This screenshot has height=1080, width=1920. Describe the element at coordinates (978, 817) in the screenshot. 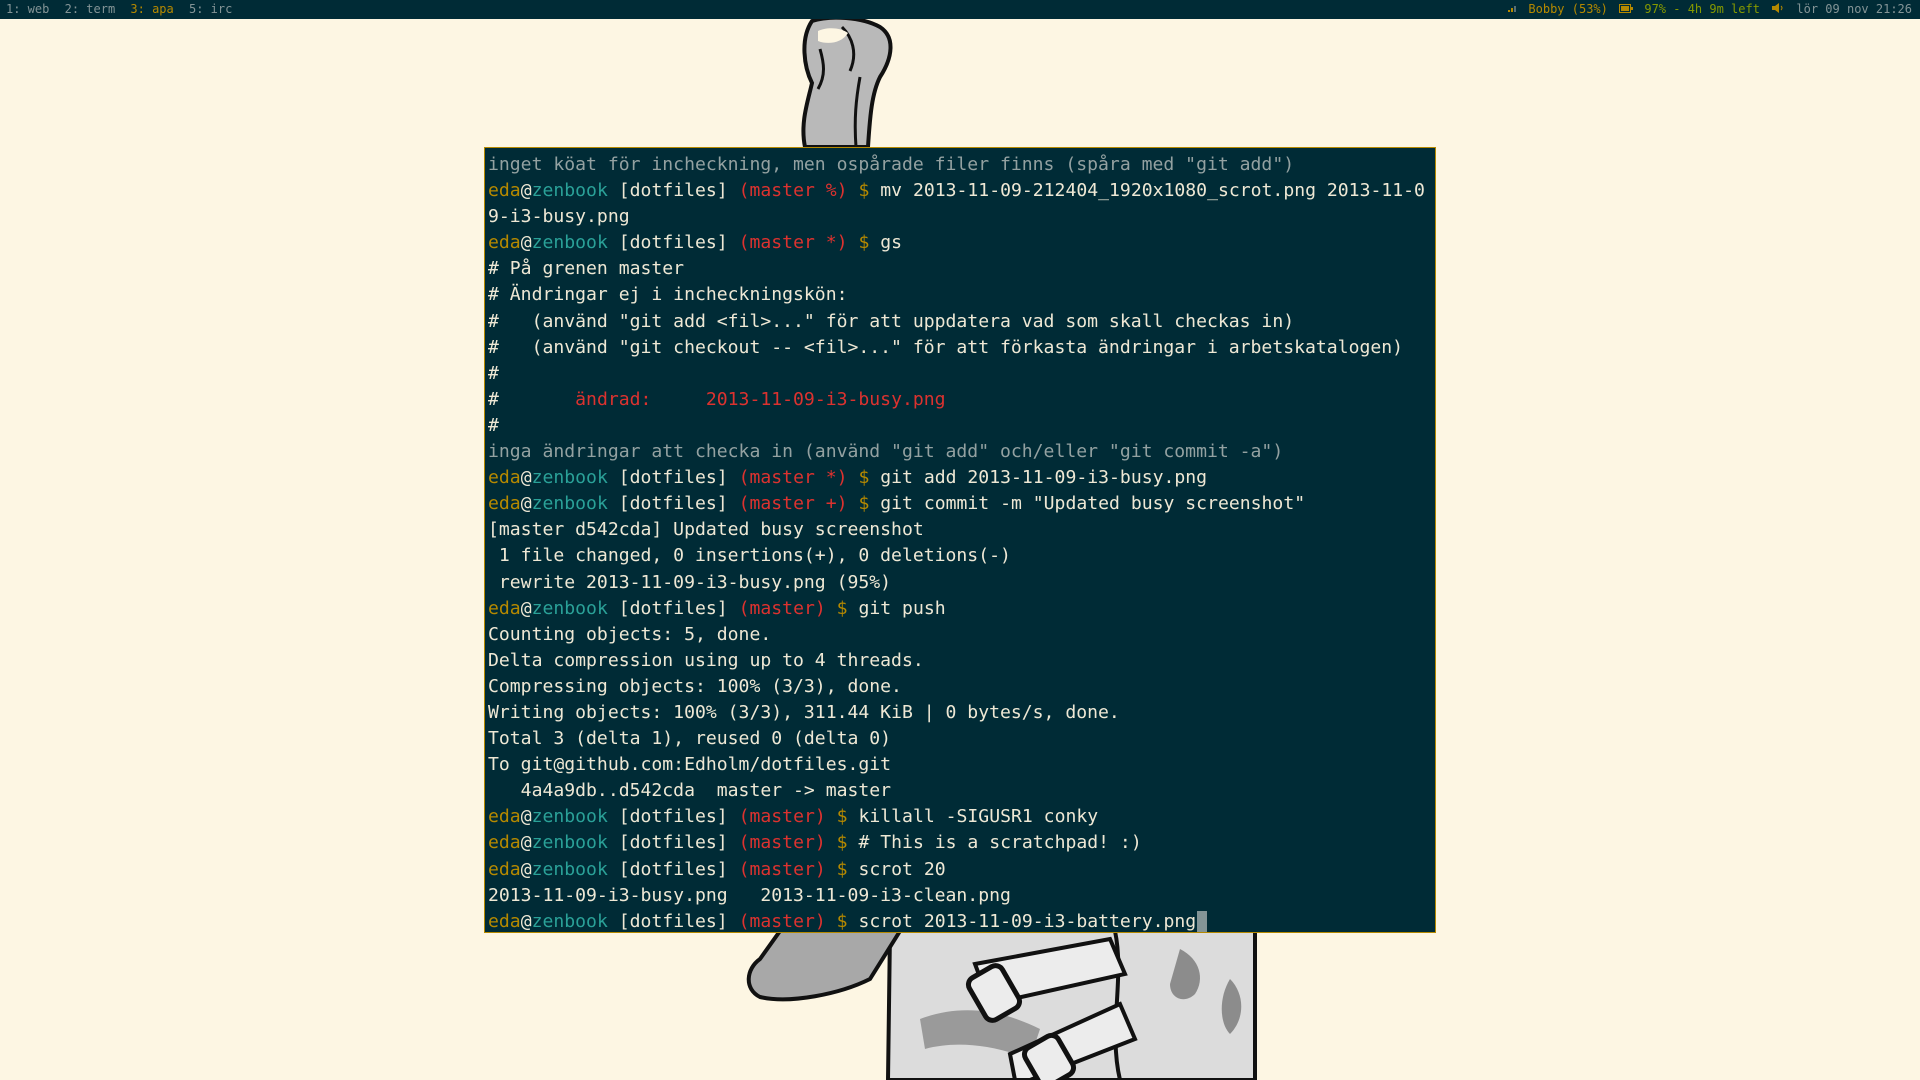

I see `command-text: killall -SIGUSR1 conky` at that location.